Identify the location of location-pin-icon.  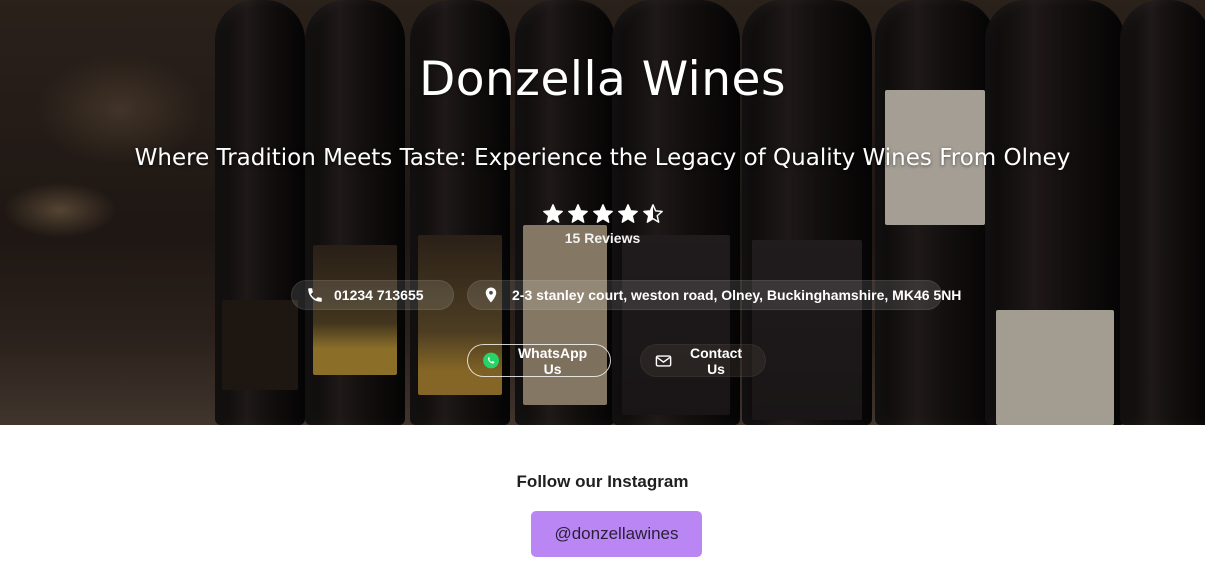
(491, 295).